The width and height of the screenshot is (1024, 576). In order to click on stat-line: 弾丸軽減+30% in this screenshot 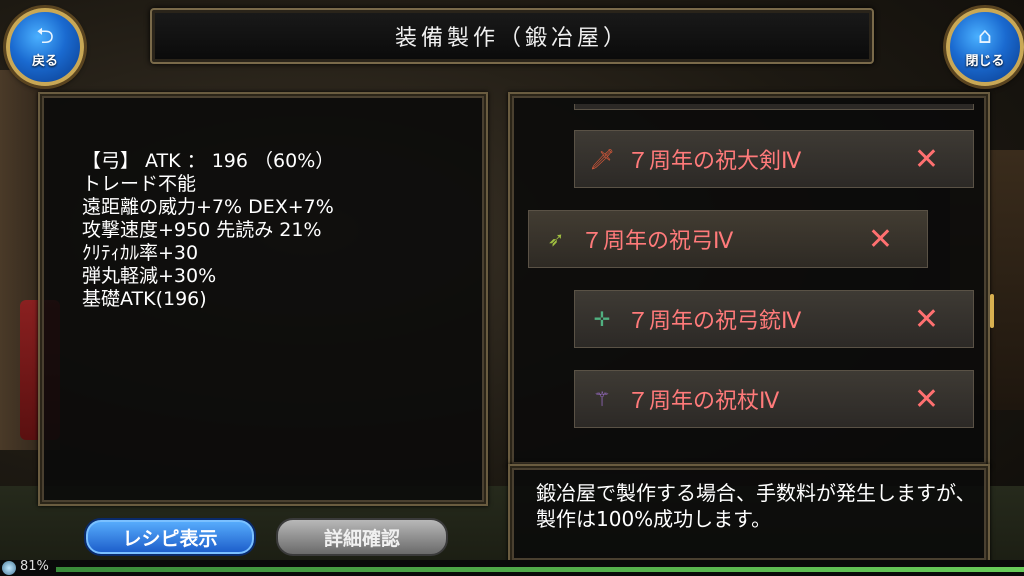, I will do `click(149, 276)`.